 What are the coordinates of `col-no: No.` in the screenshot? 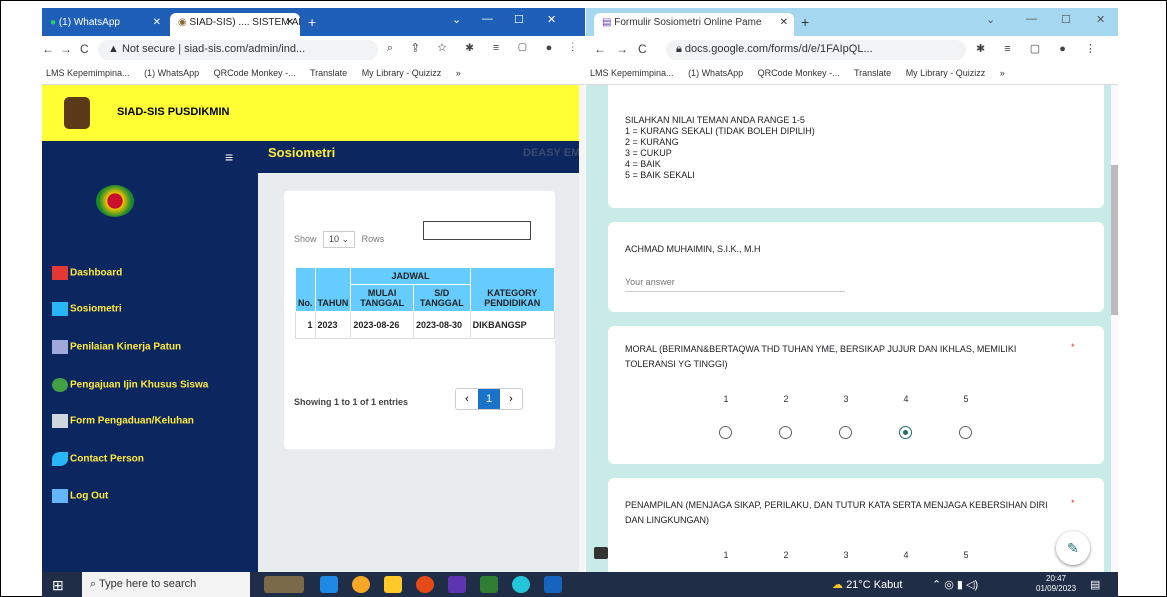 It's located at (305, 289).